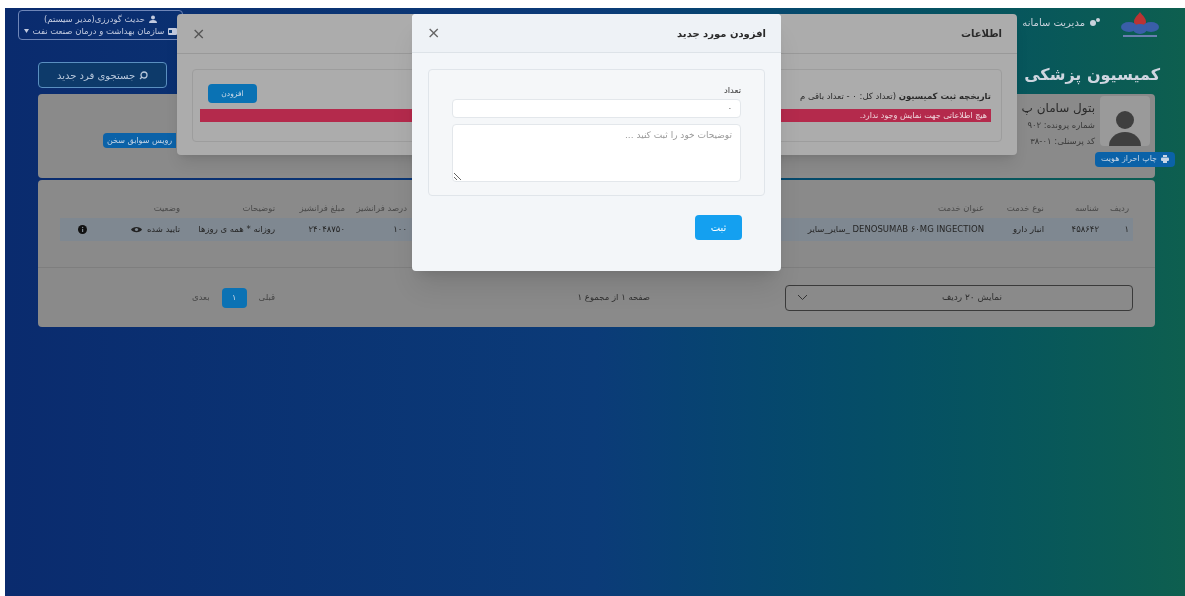 This screenshot has height=596, width=1185. I want to click on table-cell: ۱۰۰, so click(400, 229).